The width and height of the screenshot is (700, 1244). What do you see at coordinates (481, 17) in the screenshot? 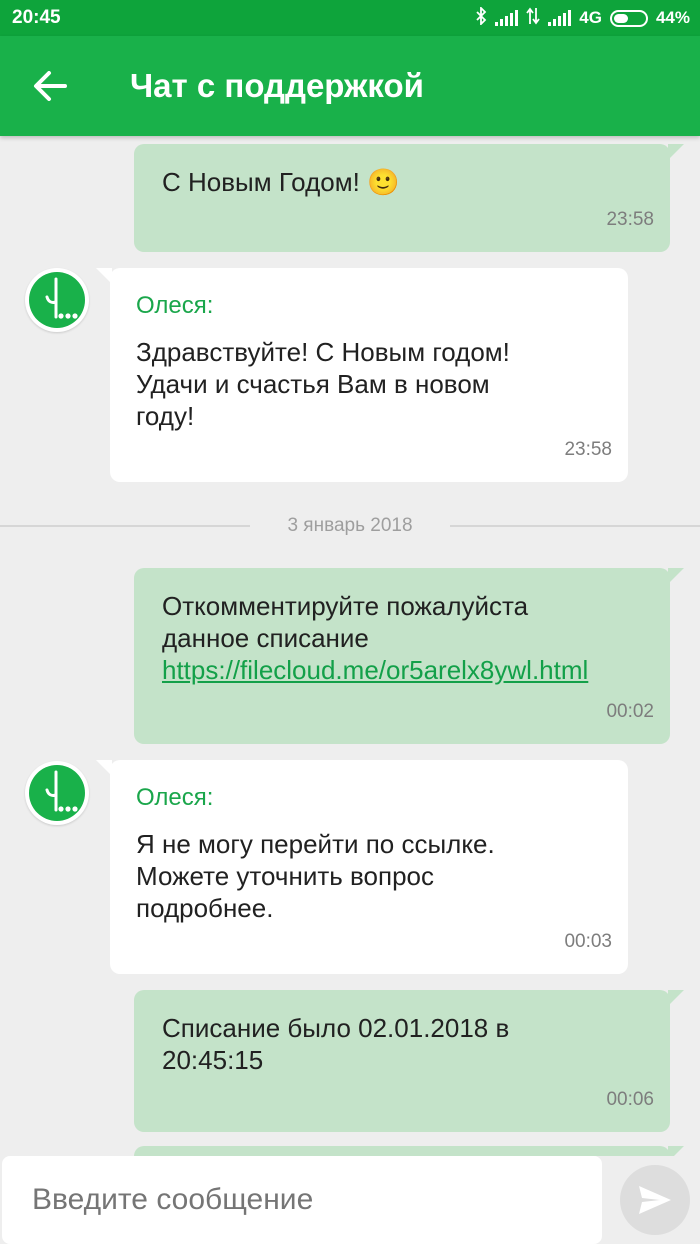
I see `bluetooth-icon` at bounding box center [481, 17].